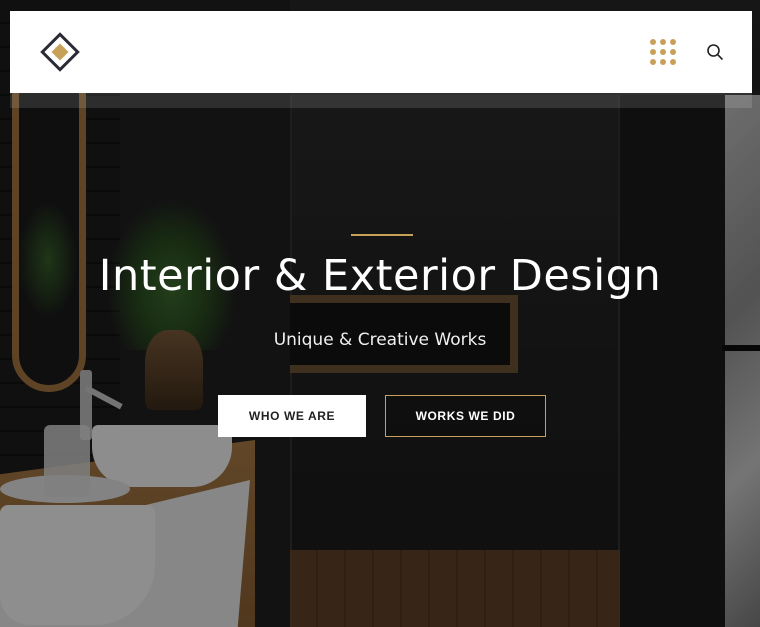 The height and width of the screenshot is (627, 760). What do you see at coordinates (382, 235) in the screenshot?
I see `accent-divider` at bounding box center [382, 235].